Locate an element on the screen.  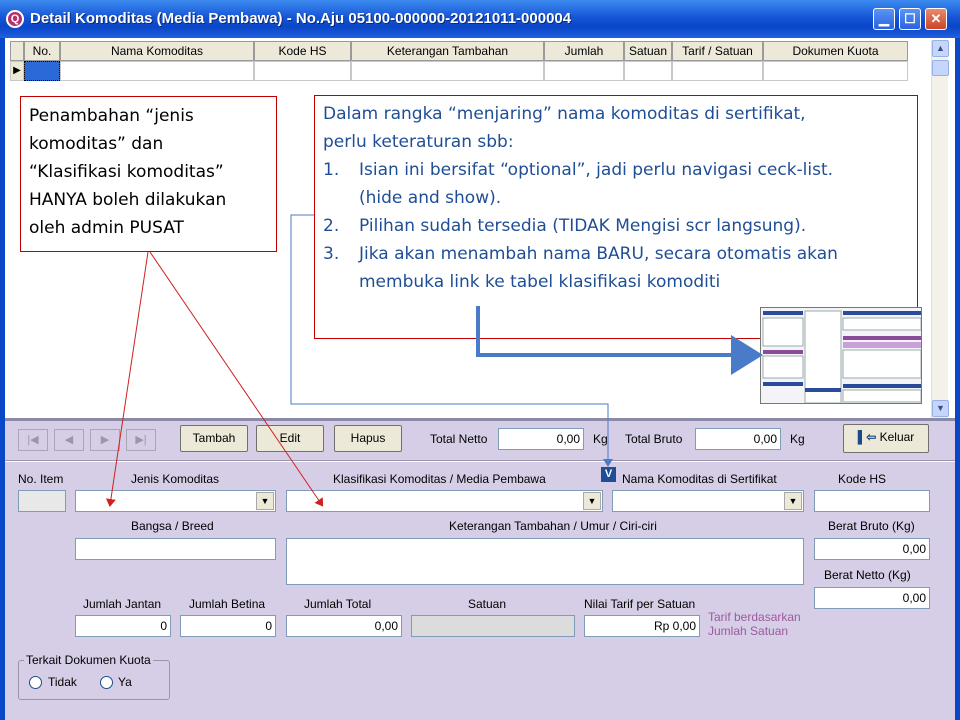
arrow-to-klasifikasi is located at coordinates (236, 379).